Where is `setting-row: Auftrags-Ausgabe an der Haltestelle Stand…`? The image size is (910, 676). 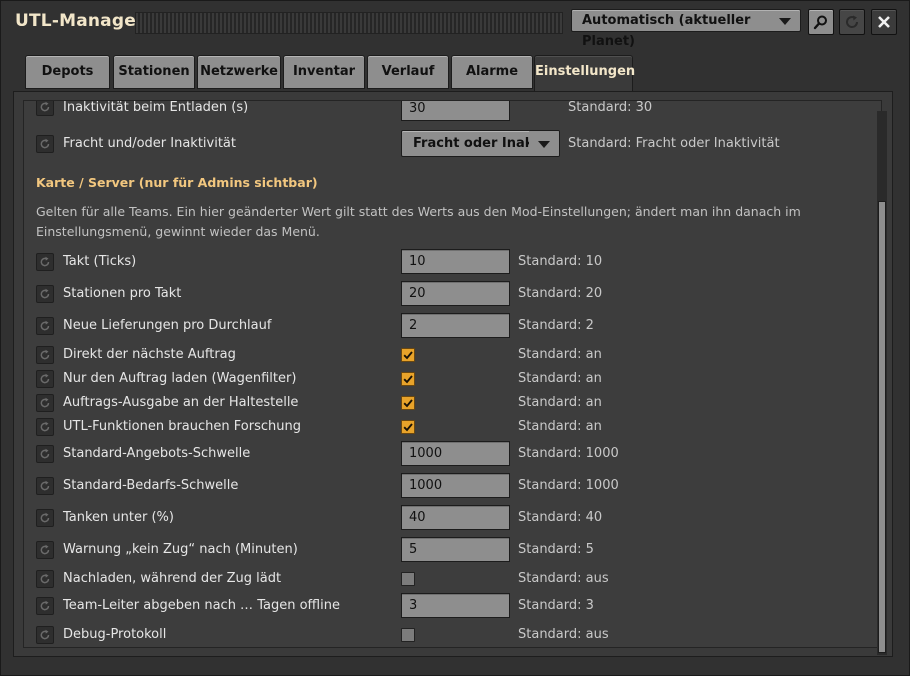 setting-row: Auftrags-Ausgabe an der Haltestelle Stand… is located at coordinates (452, 403).